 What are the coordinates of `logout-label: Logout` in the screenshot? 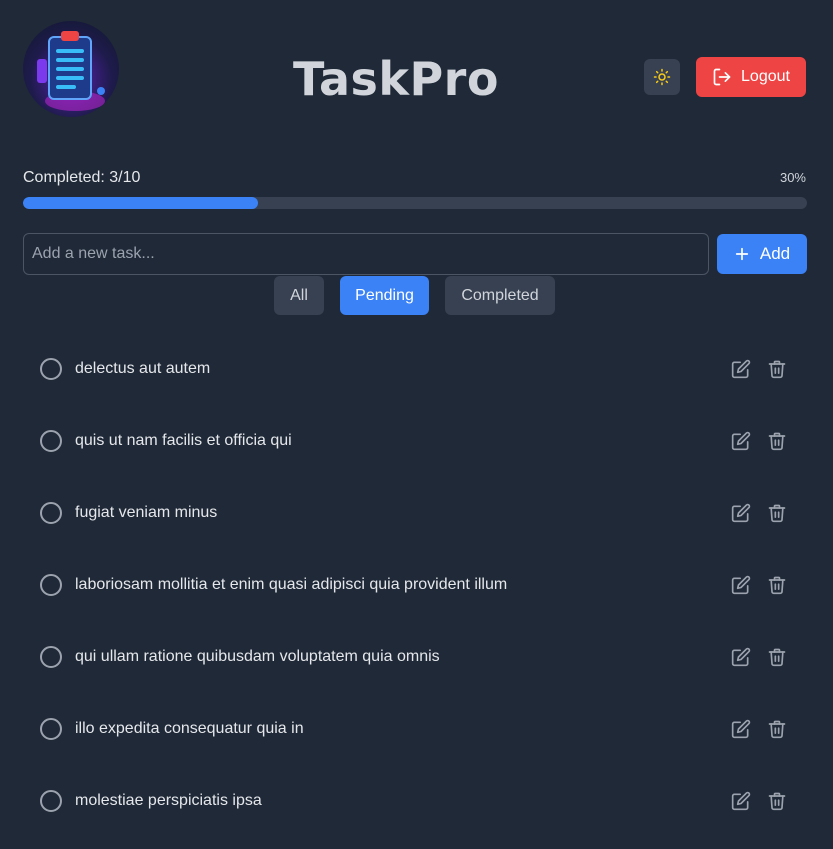 It's located at (765, 76).